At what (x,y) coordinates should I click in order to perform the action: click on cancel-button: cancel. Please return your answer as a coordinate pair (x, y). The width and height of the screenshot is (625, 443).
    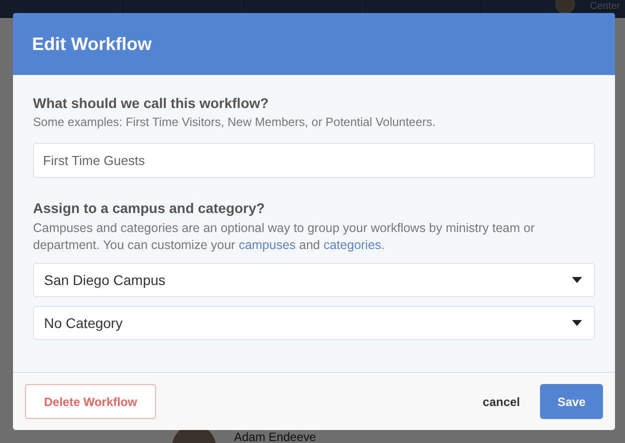
    Looking at the image, I should click on (501, 401).